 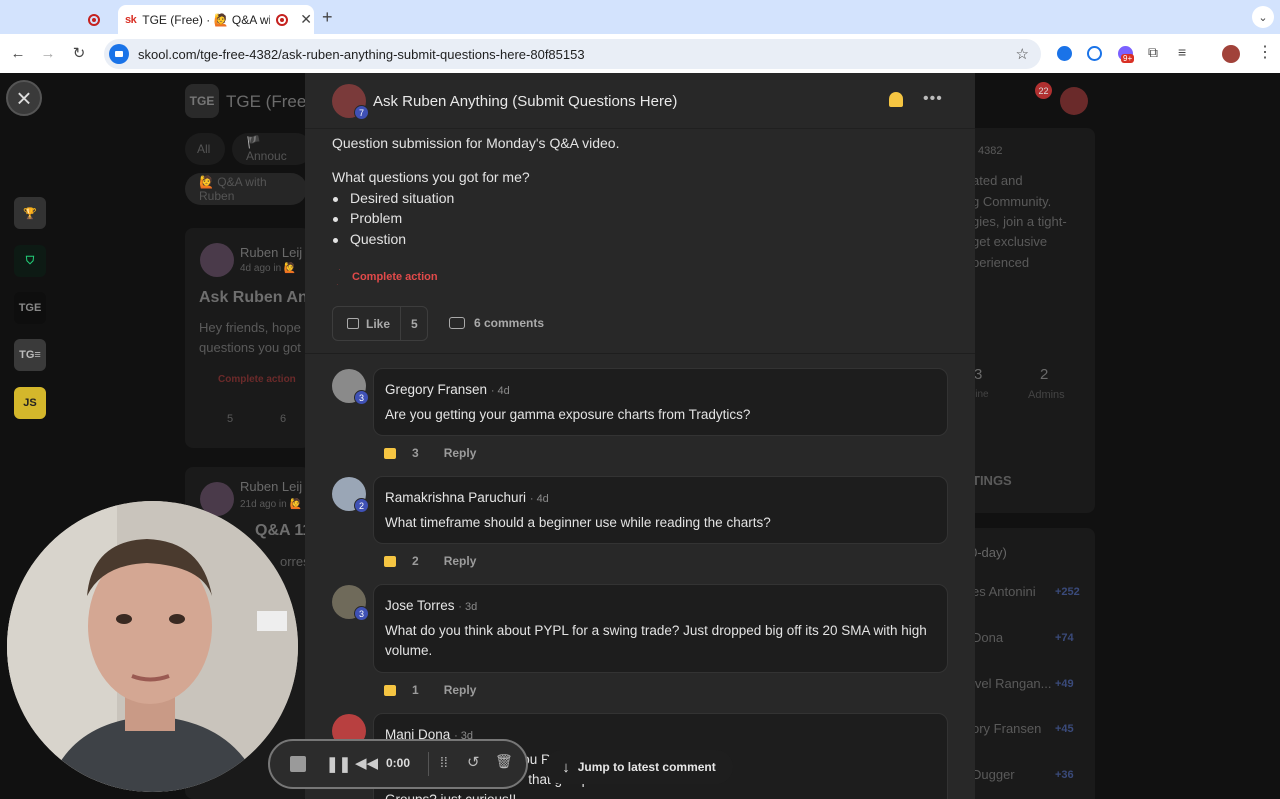 What do you see at coordinates (415, 561) in the screenshot?
I see `comment-like-count: 2` at bounding box center [415, 561].